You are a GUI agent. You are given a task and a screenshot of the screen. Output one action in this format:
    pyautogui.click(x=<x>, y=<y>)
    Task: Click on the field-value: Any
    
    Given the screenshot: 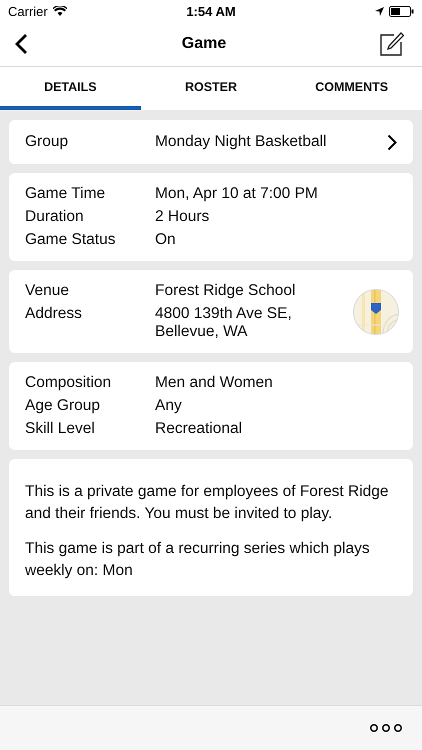 What is the action you would take?
    pyautogui.click(x=169, y=406)
    